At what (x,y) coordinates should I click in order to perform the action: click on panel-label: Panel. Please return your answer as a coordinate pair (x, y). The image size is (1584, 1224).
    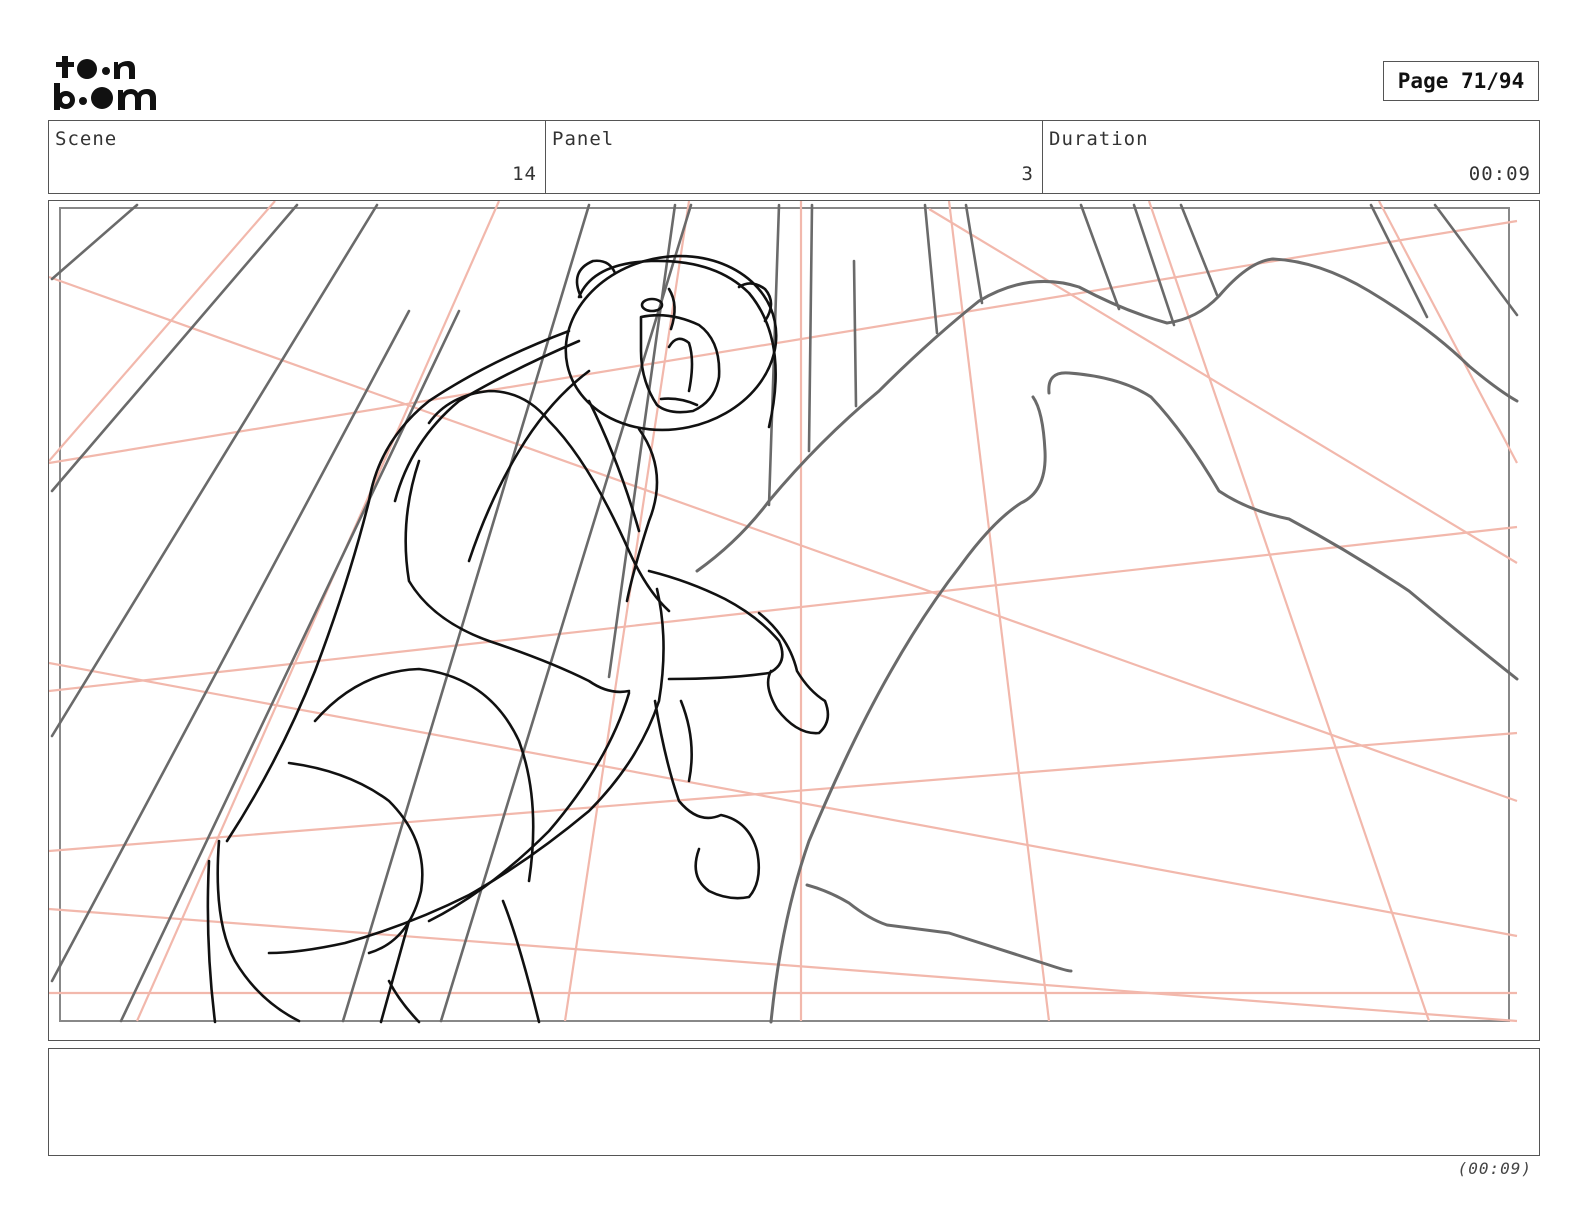
    Looking at the image, I should click on (583, 139).